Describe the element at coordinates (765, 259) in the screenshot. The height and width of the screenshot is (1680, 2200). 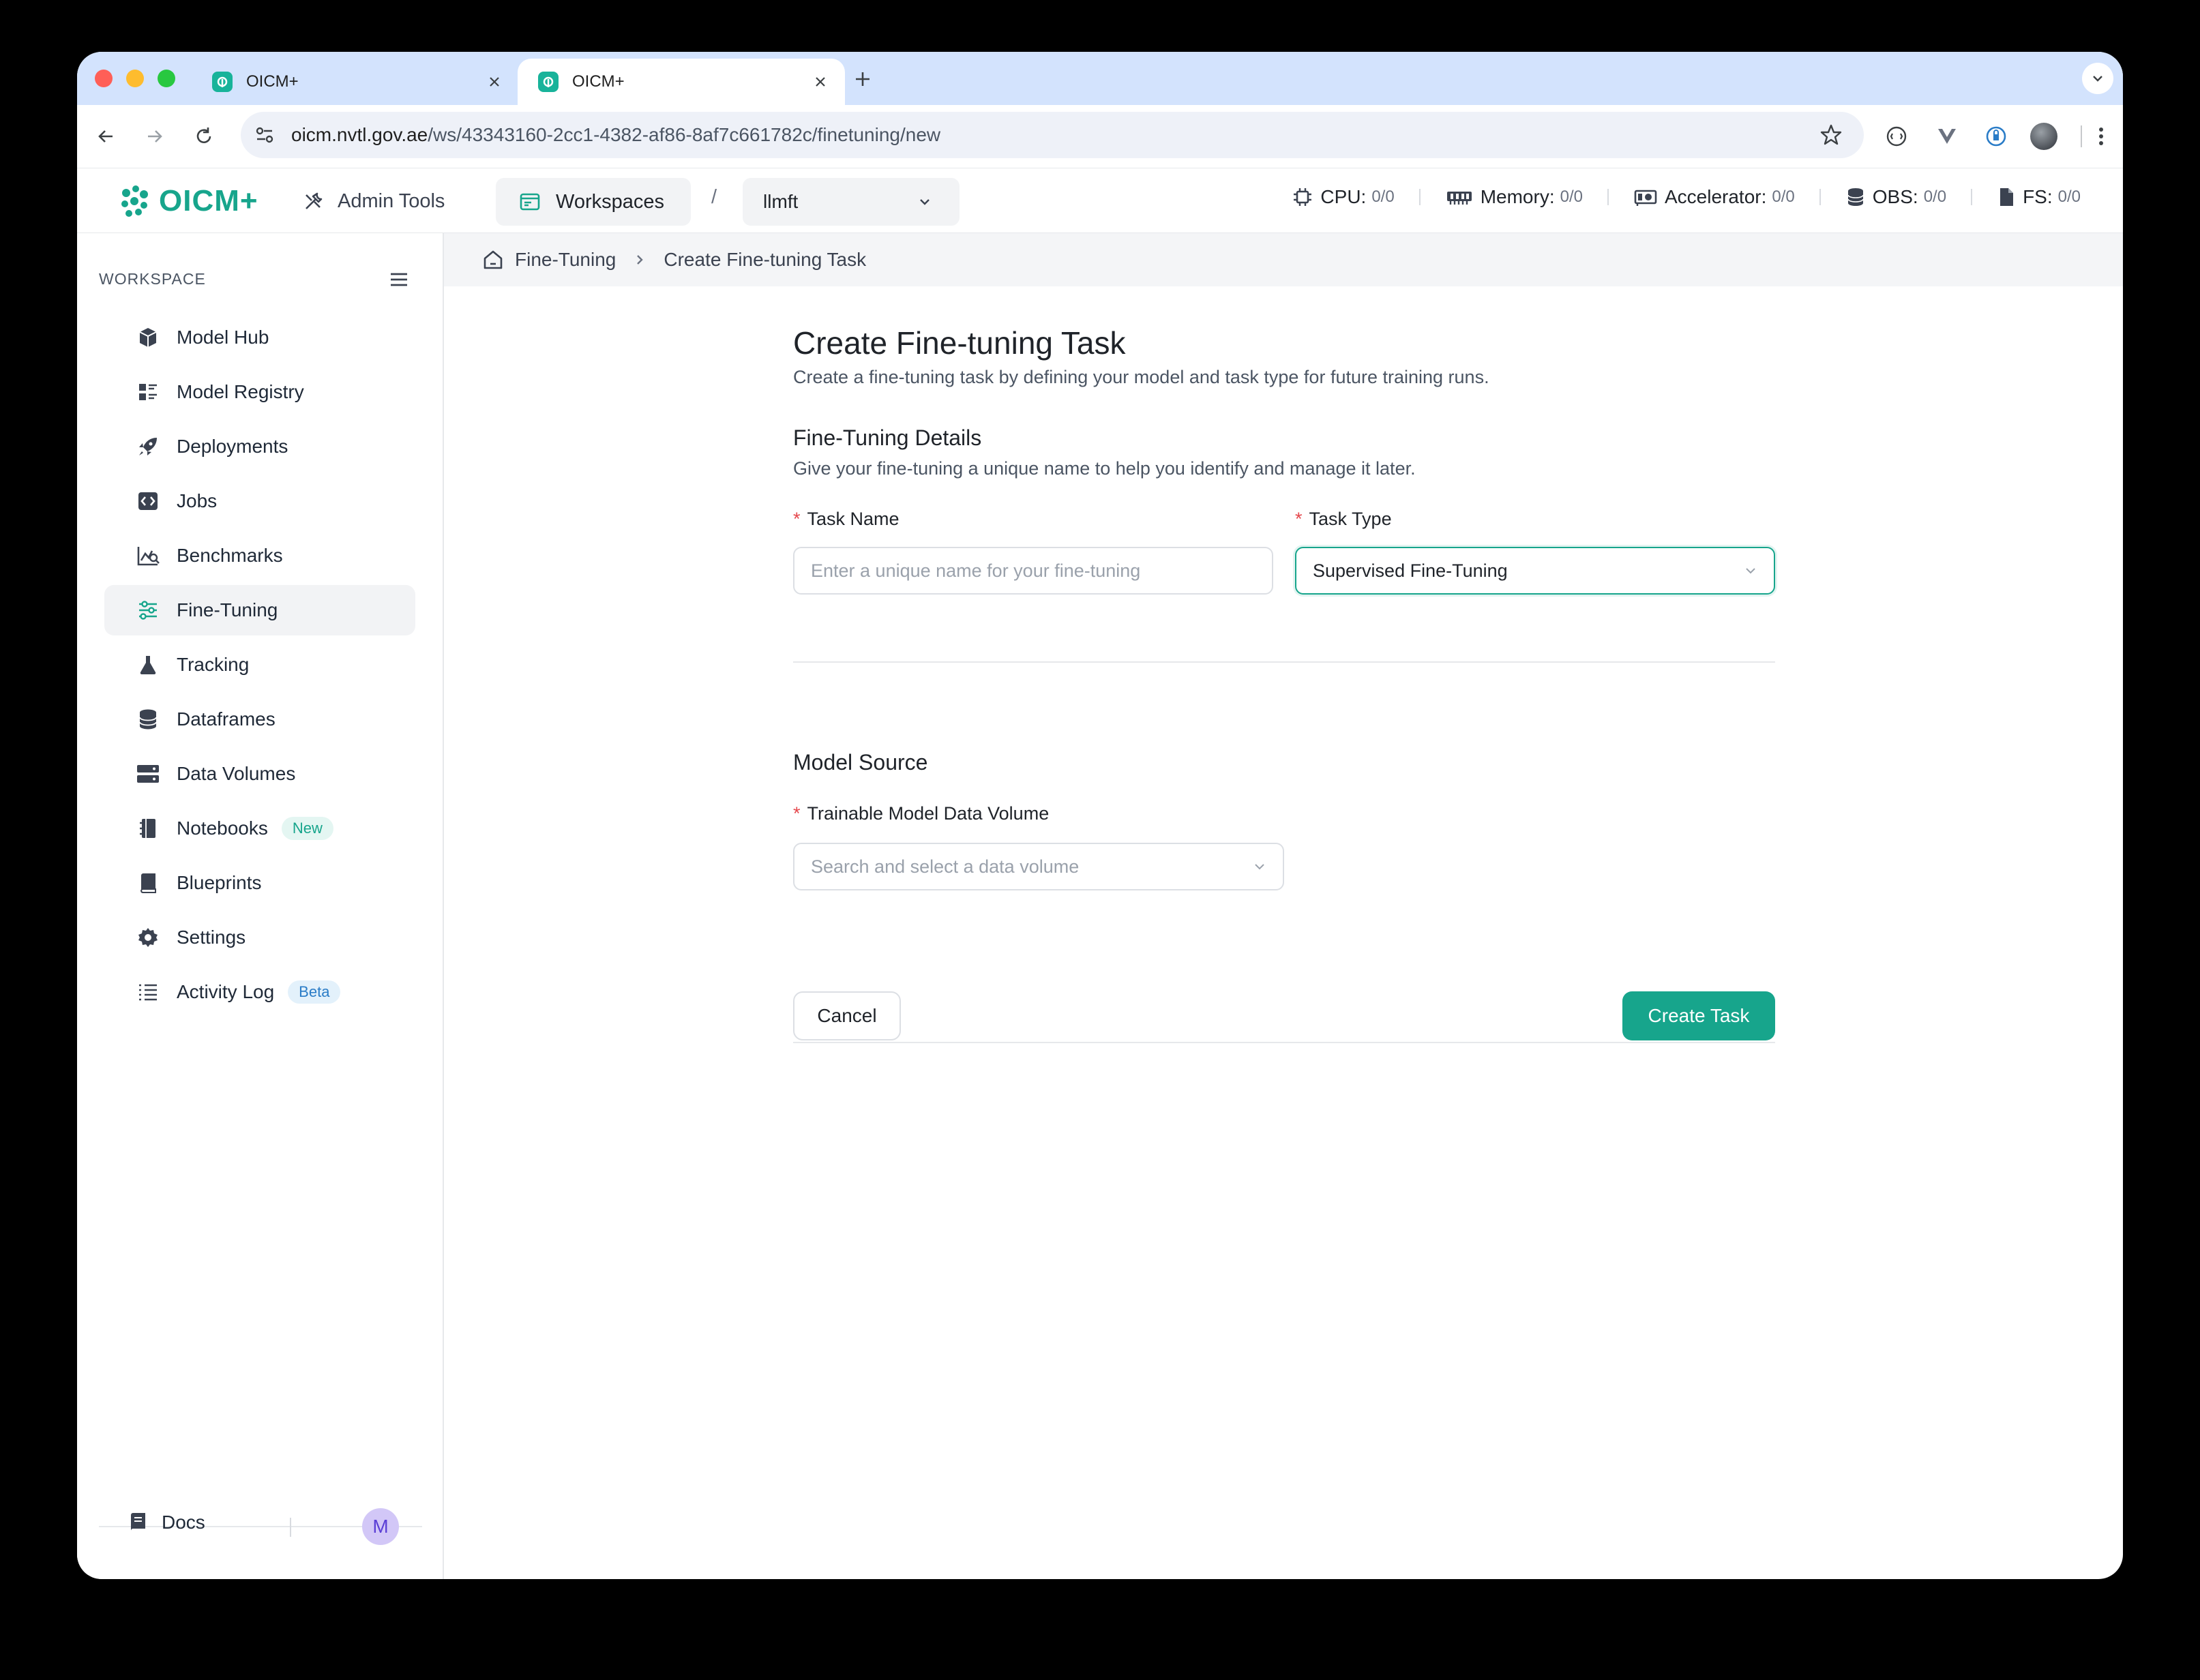
I see `breadcrumb-current: Create Fine-tuning Task` at that location.